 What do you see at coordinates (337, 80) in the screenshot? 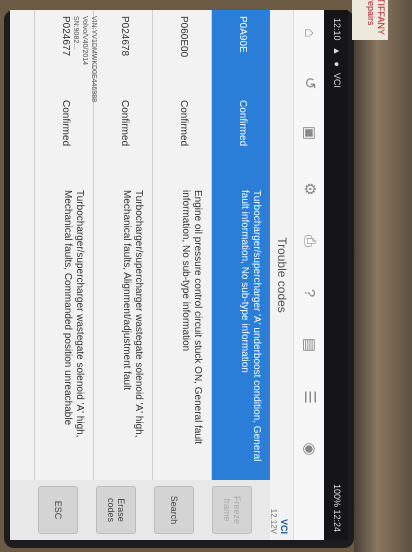
I see `vci-icon: VCI` at bounding box center [337, 80].